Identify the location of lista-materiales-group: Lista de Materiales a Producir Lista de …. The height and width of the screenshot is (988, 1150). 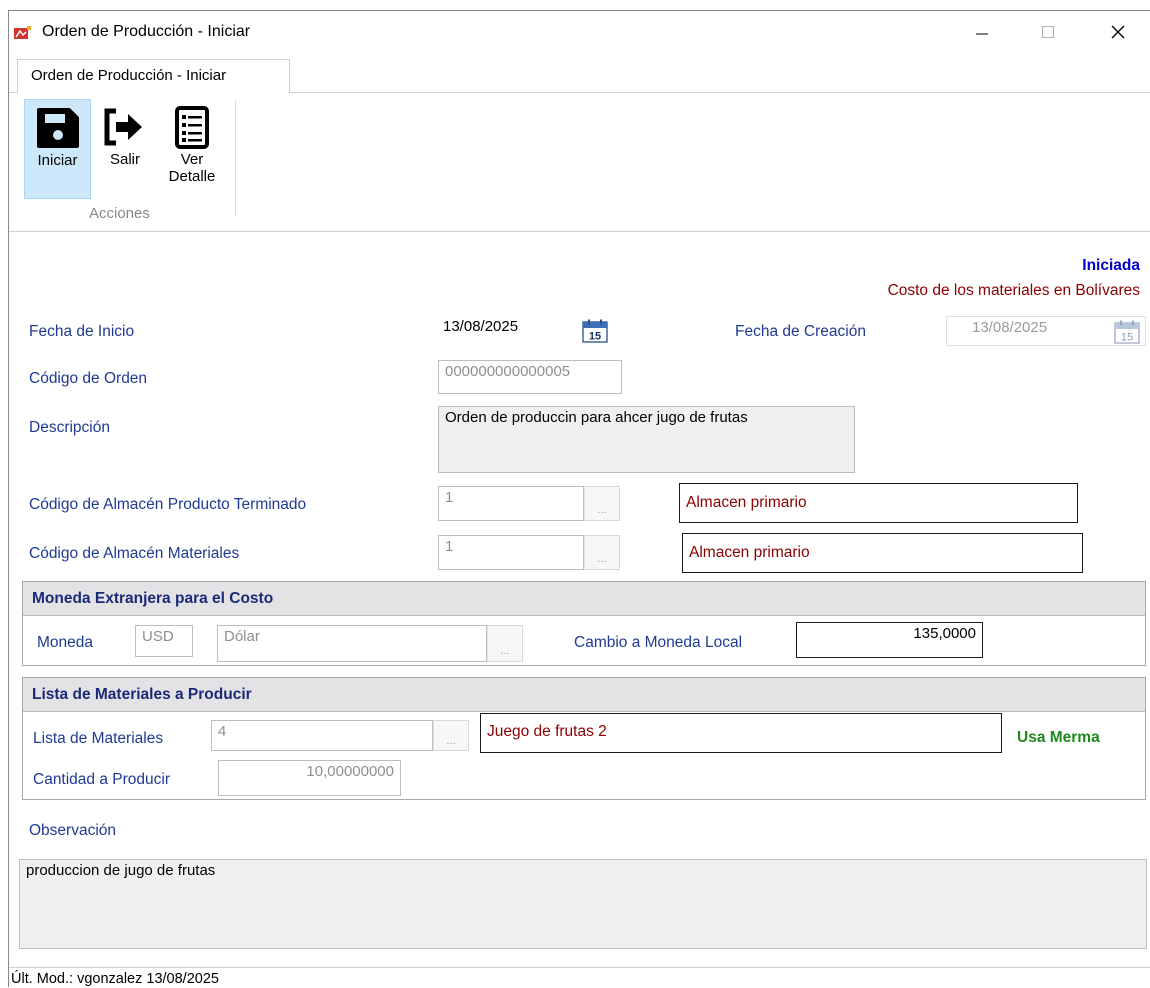
(584, 738).